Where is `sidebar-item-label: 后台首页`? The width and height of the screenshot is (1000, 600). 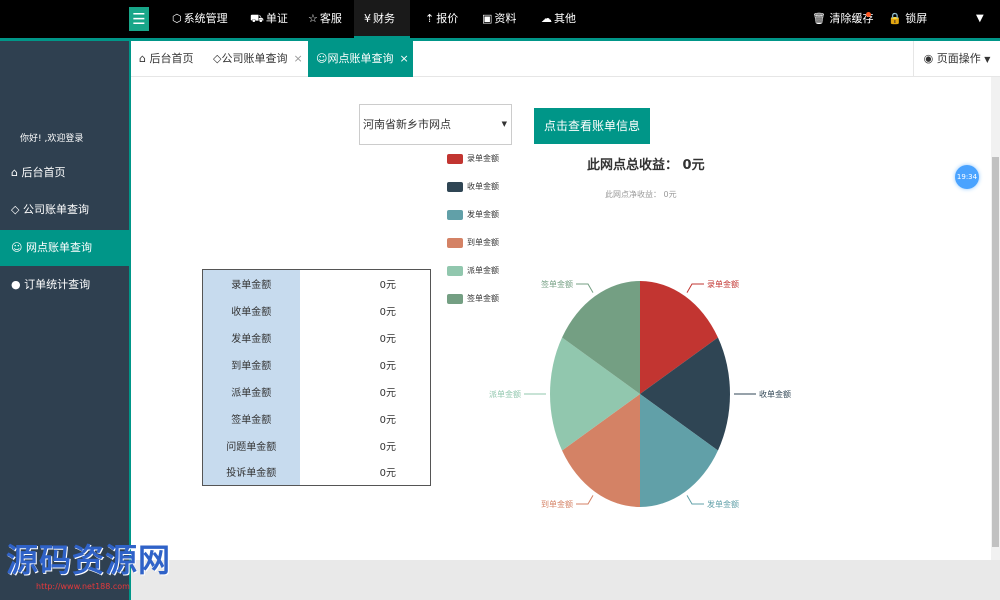 sidebar-item-label: 后台首页 is located at coordinates (43, 172).